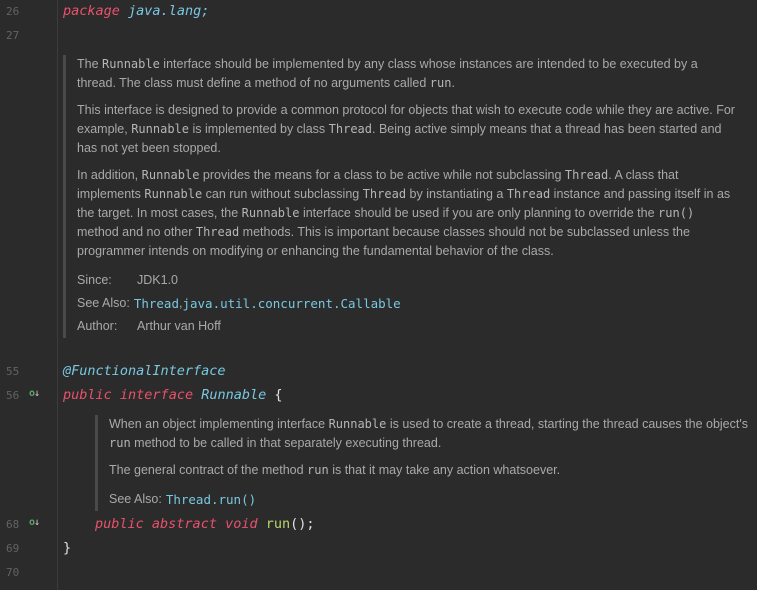  What do you see at coordinates (205, 524) in the screenshot?
I see `code-line-run-method: public abstract void run();` at bounding box center [205, 524].